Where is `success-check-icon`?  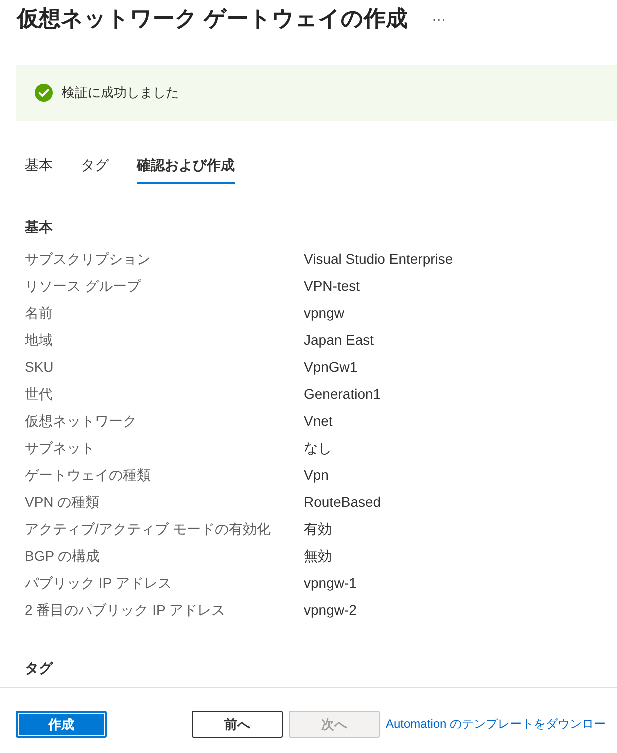 success-check-icon is located at coordinates (44, 93).